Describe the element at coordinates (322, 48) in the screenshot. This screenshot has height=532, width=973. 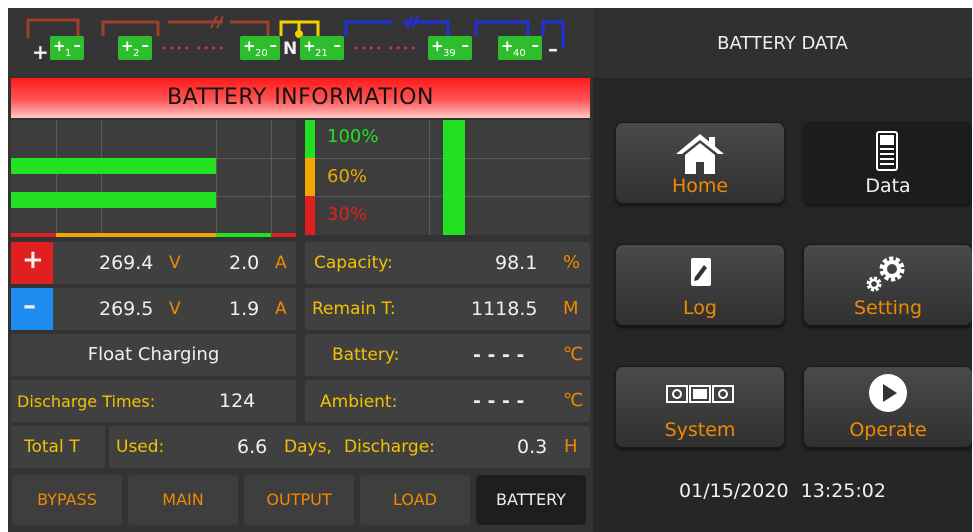
I see `battery-cell-21: + 21 –` at that location.